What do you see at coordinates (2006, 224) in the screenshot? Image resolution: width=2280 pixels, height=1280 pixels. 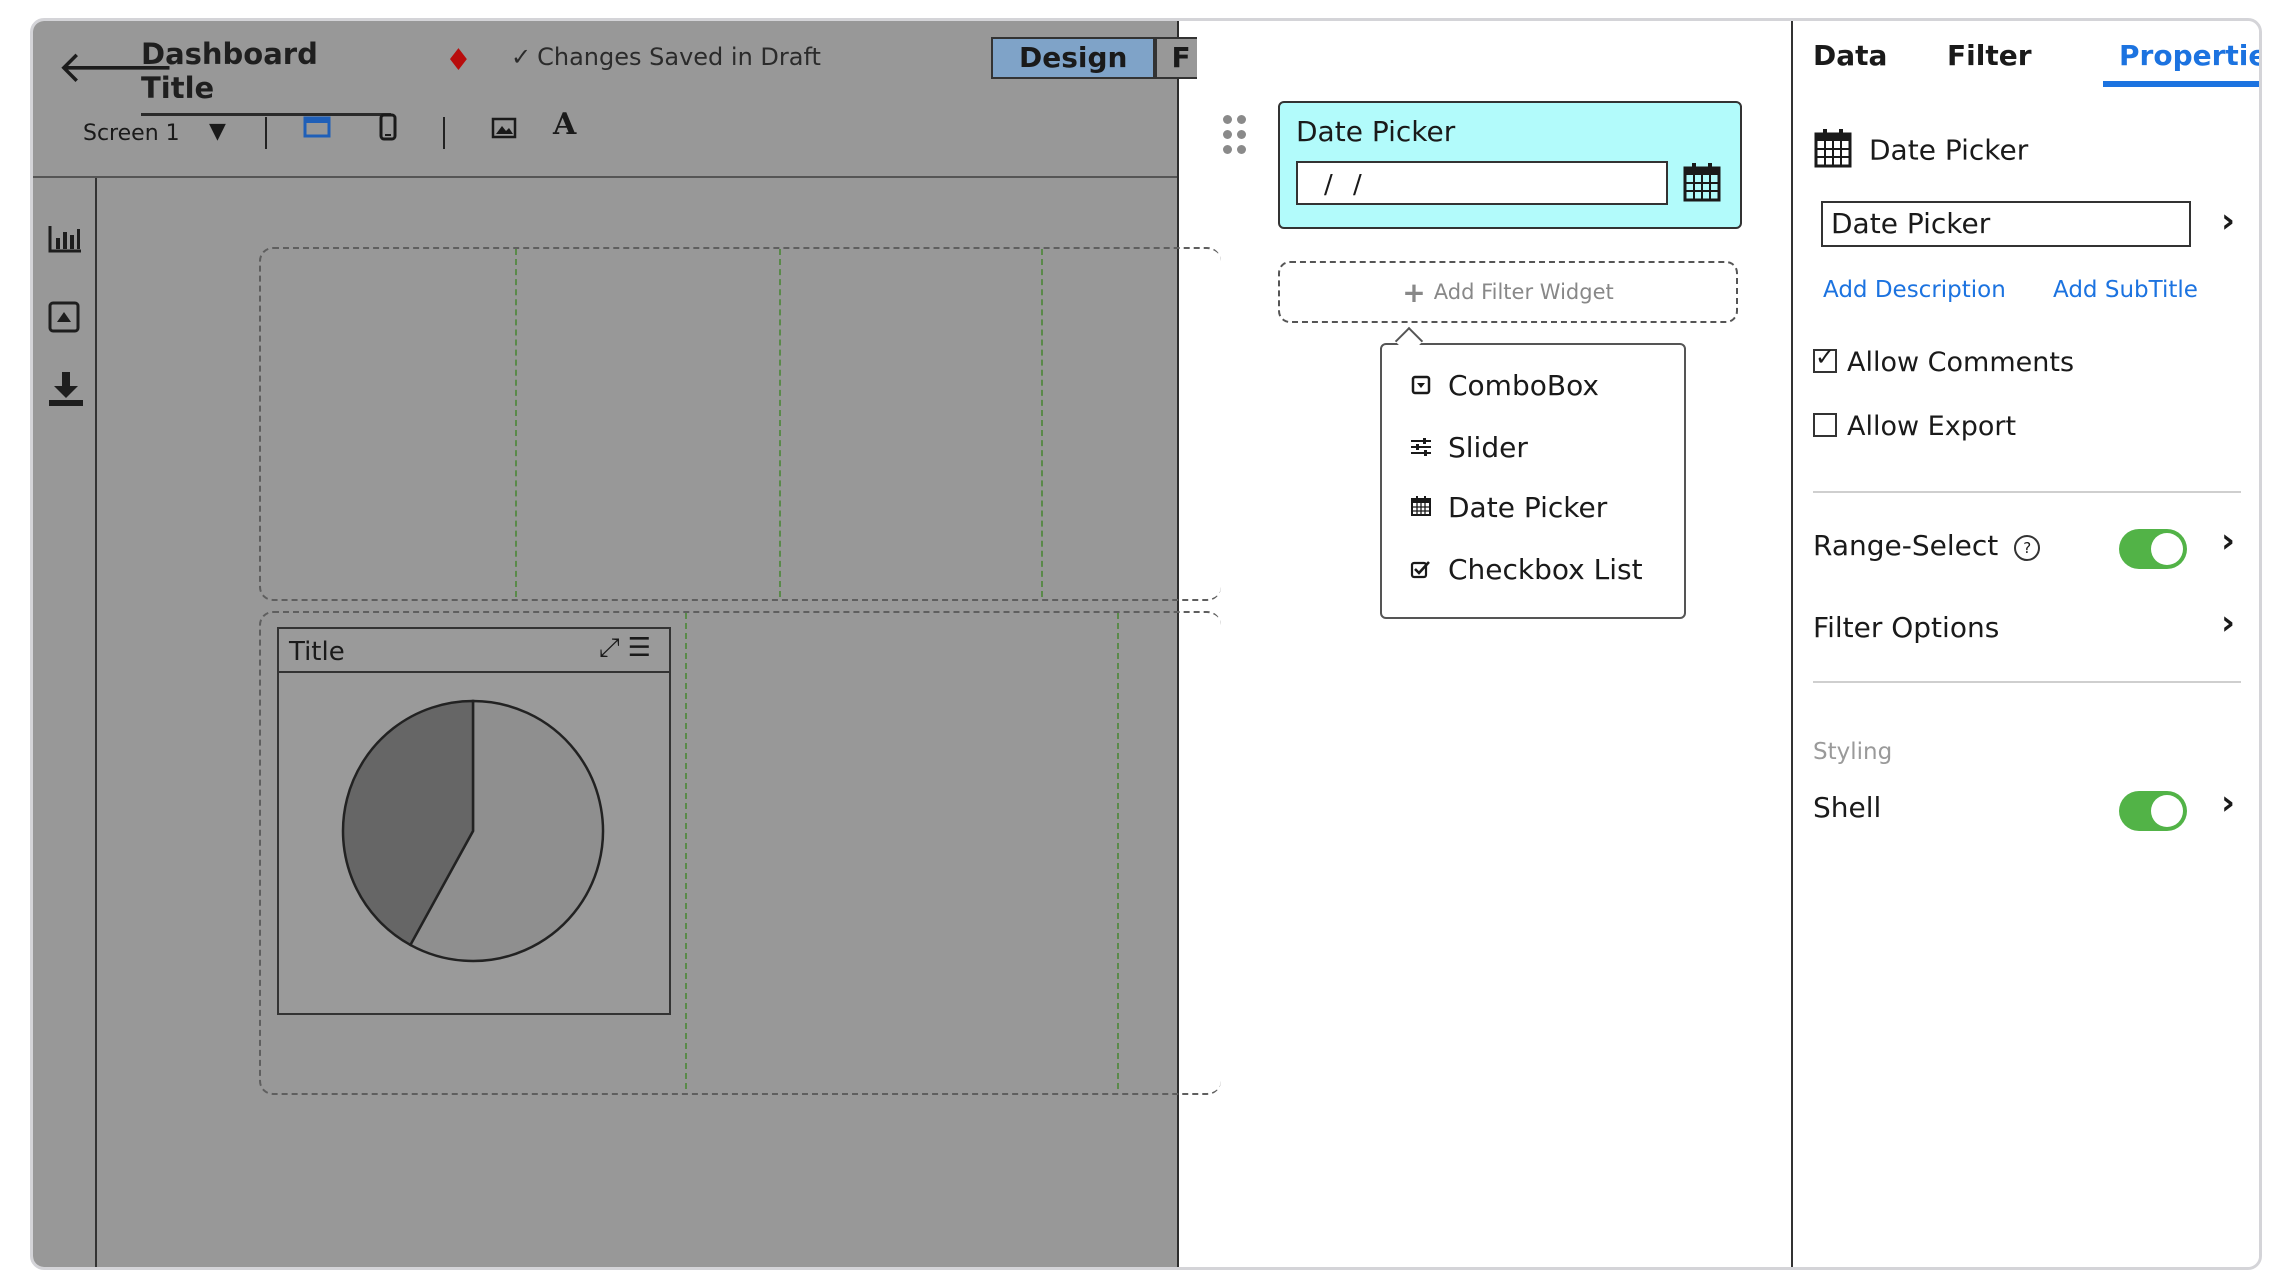 I see `widget-name-input: Date Picker` at bounding box center [2006, 224].